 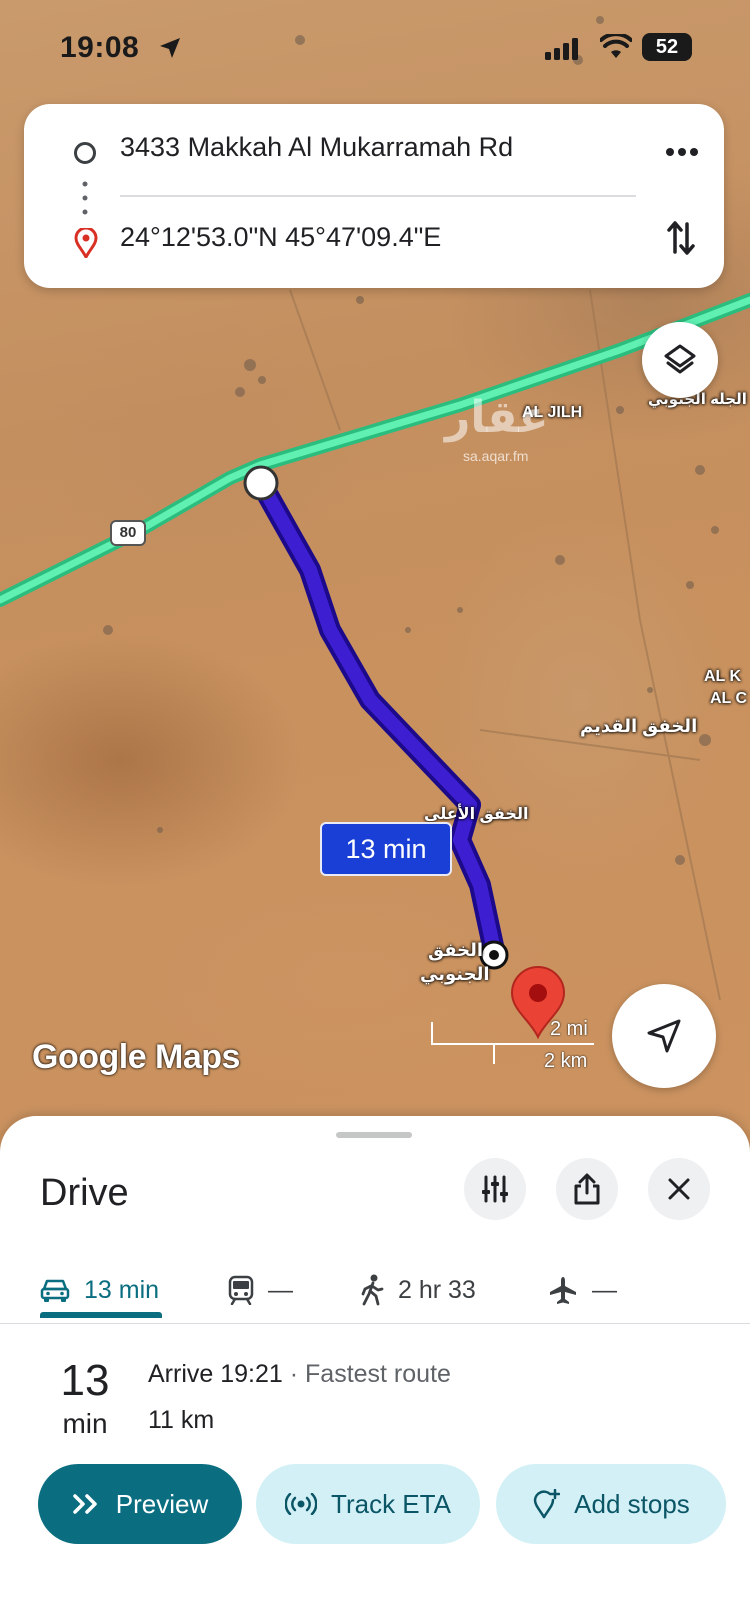 What do you see at coordinates (128, 533) in the screenshot?
I see `route-80-sign: 80` at bounding box center [128, 533].